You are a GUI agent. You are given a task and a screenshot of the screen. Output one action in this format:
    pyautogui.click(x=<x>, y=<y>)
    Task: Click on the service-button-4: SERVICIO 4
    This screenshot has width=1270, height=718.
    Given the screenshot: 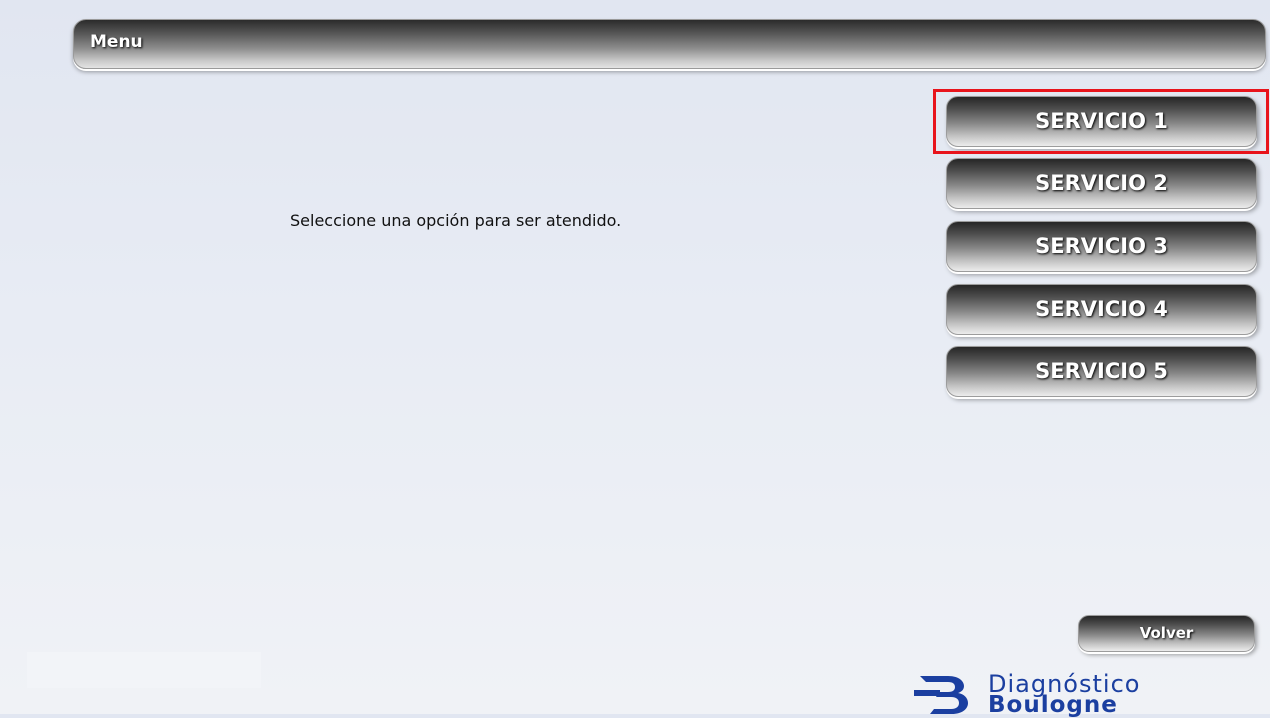 What is the action you would take?
    pyautogui.click(x=1101, y=309)
    